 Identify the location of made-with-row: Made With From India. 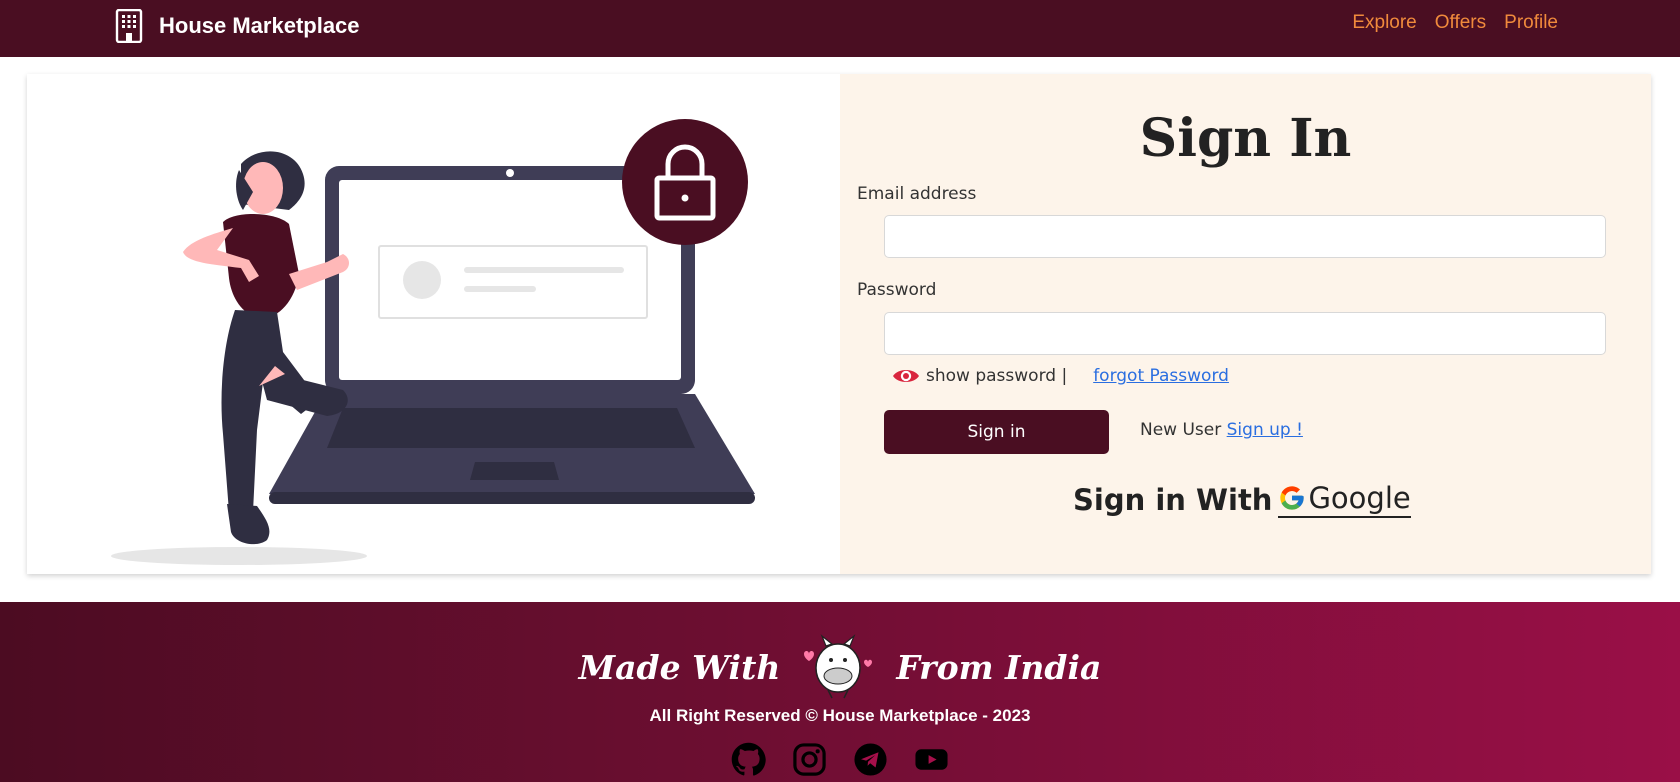
(840, 667).